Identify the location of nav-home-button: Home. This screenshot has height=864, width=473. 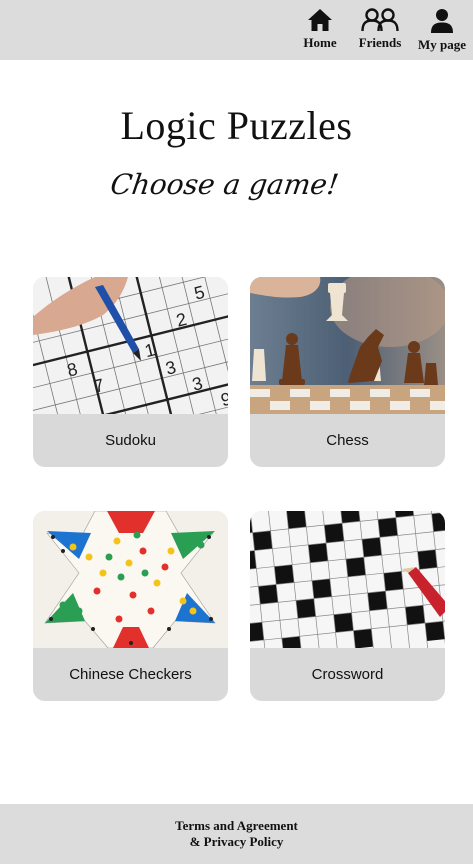
(320, 29).